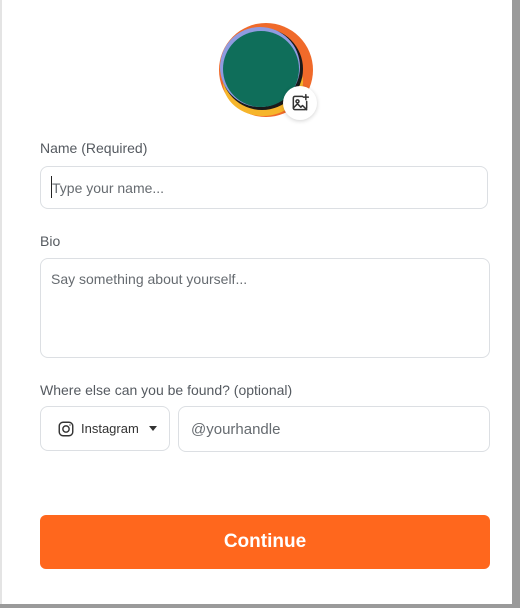 This screenshot has width=520, height=608. I want to click on social-platform-select: Instagram, so click(105, 428).